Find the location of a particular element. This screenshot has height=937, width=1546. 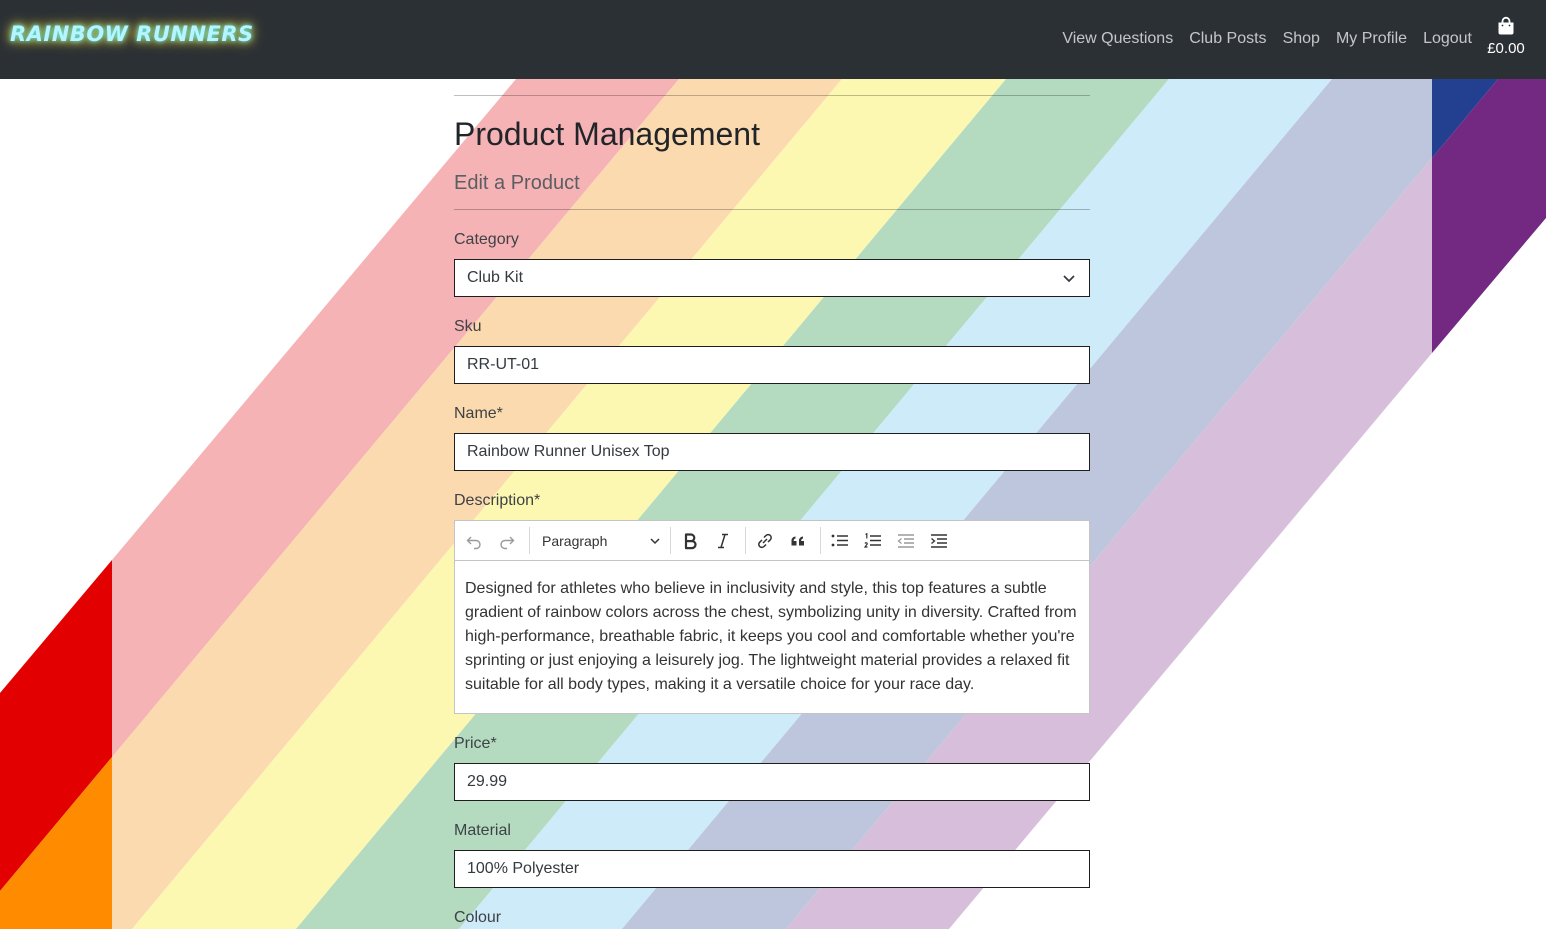

redo-button is located at coordinates (507, 541).